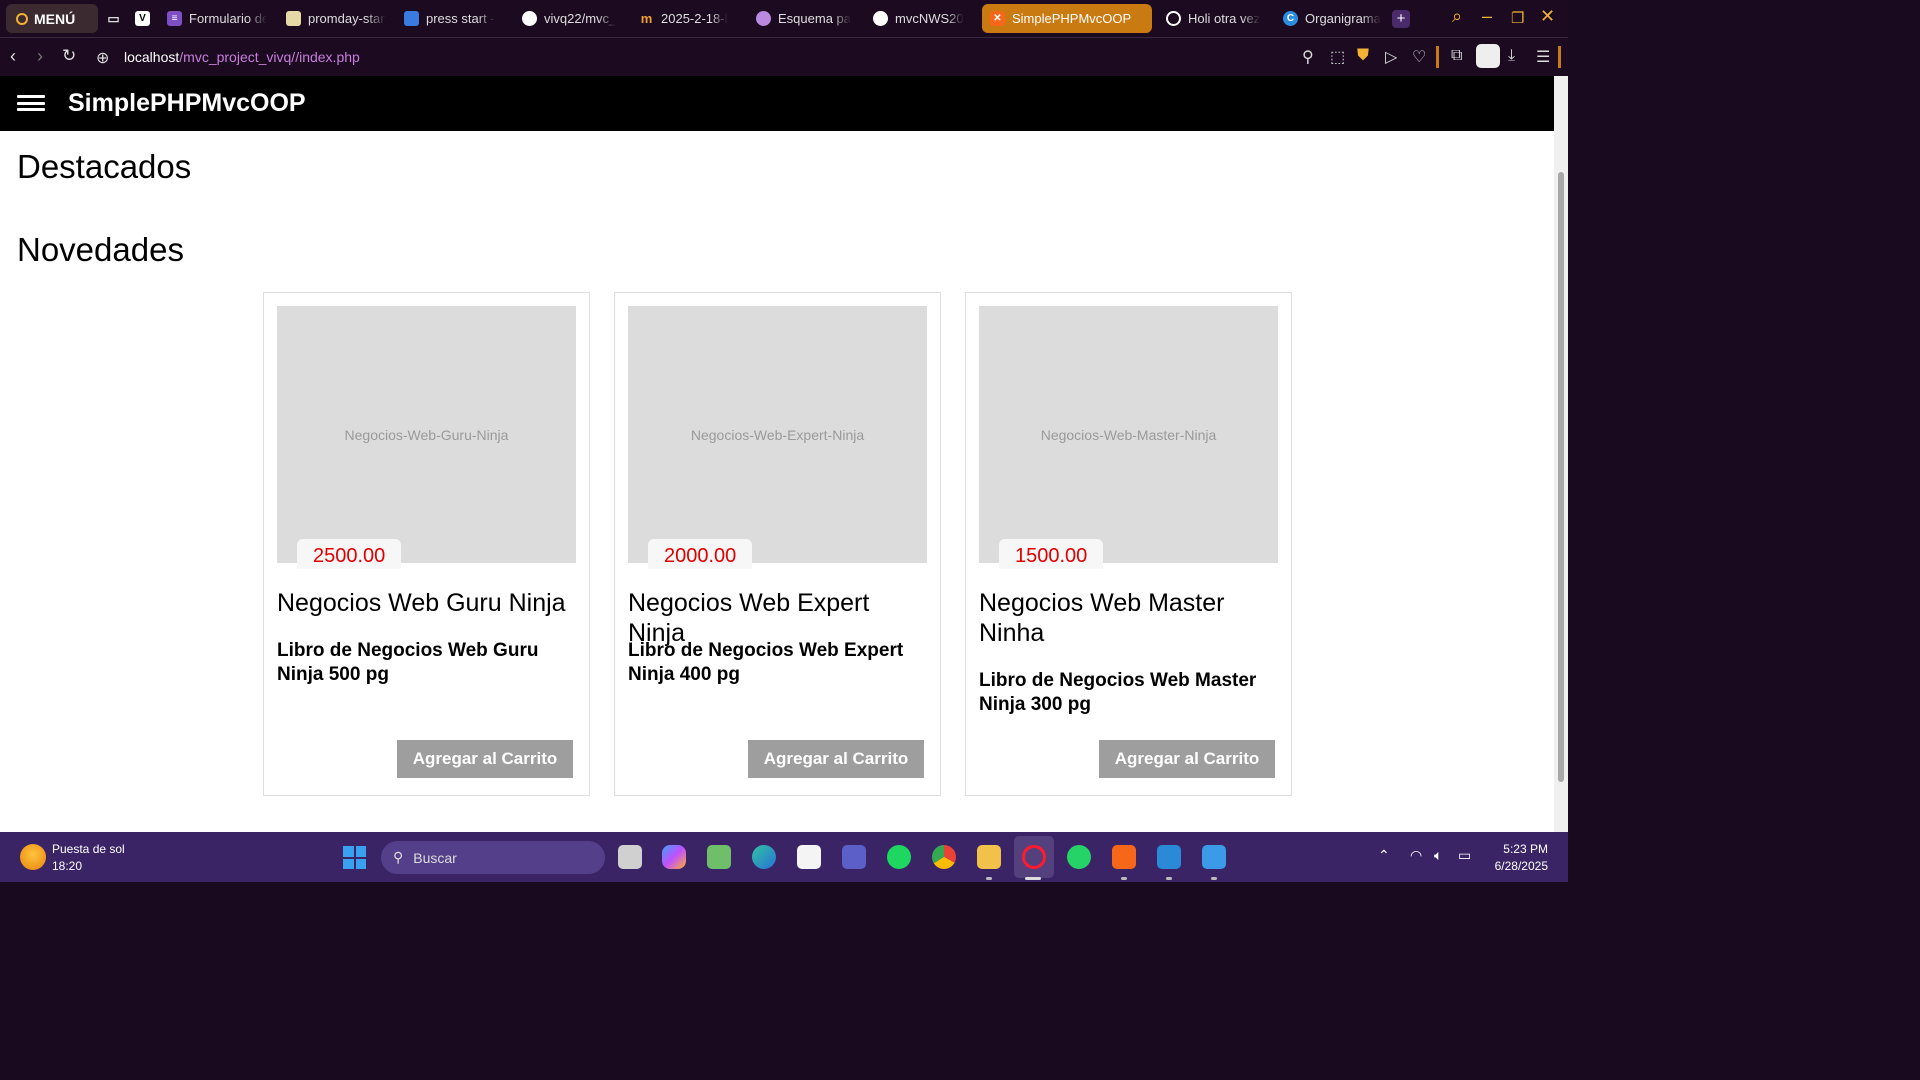  I want to click on v-logo-icon: V, so click(142, 18).